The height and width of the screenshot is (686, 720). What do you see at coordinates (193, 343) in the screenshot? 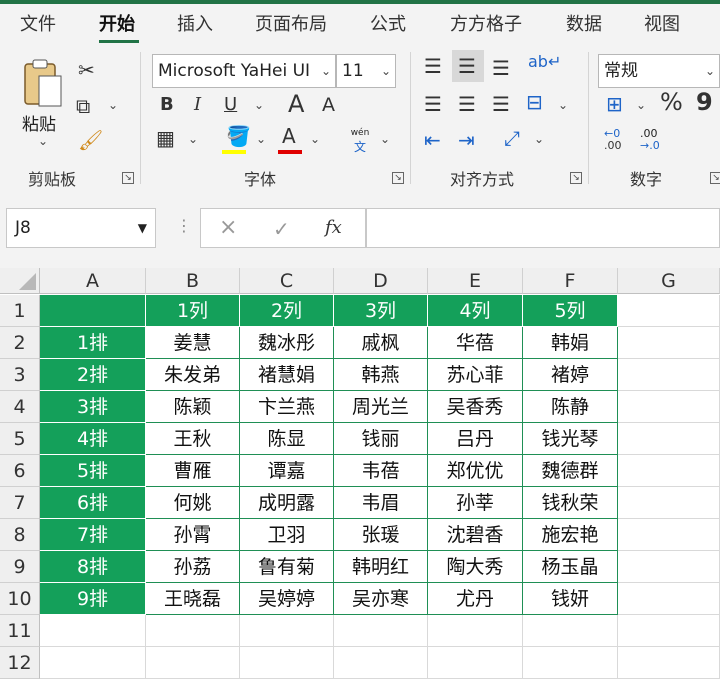
I see `name-cell: 姜慧` at bounding box center [193, 343].